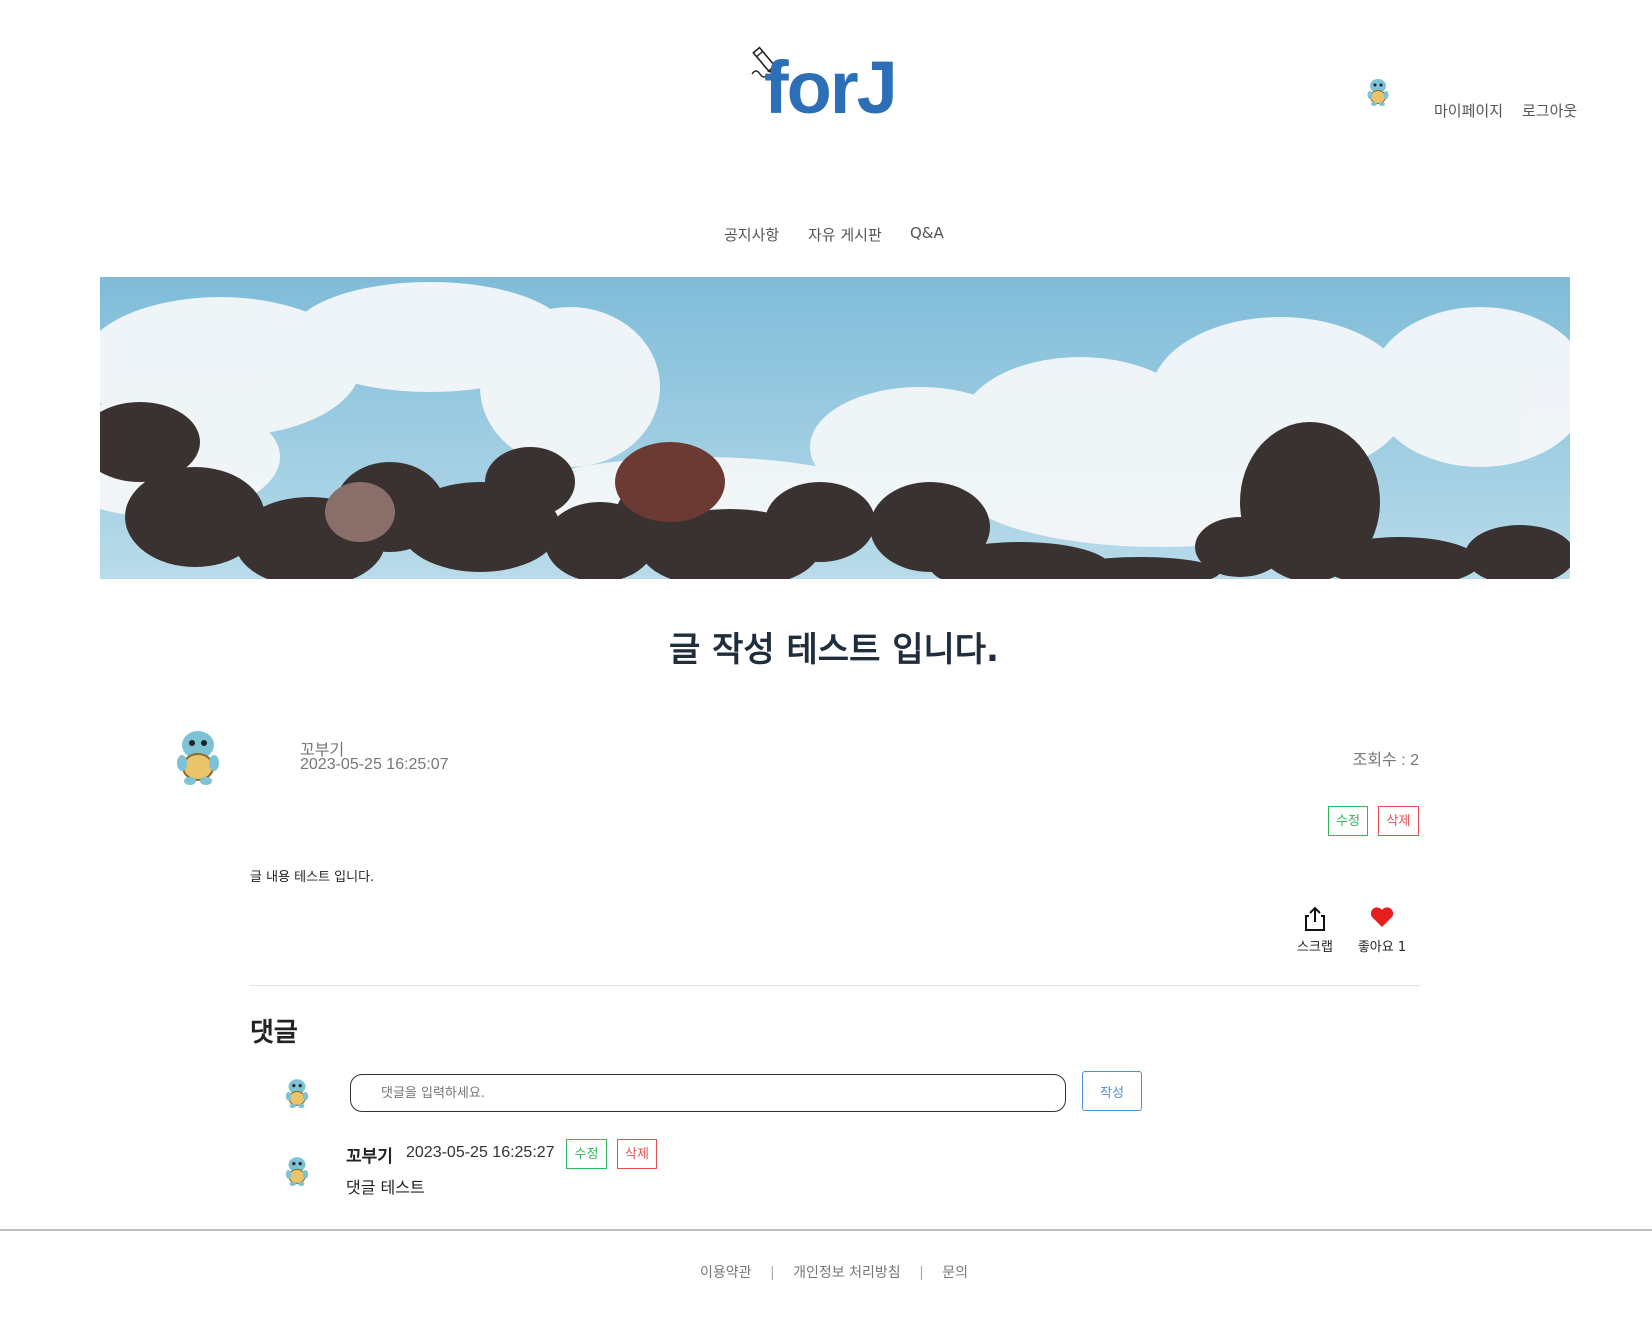 This screenshot has height=1318, width=1652. What do you see at coordinates (1112, 1091) in the screenshot?
I see `comment-submit-button: 작성` at bounding box center [1112, 1091].